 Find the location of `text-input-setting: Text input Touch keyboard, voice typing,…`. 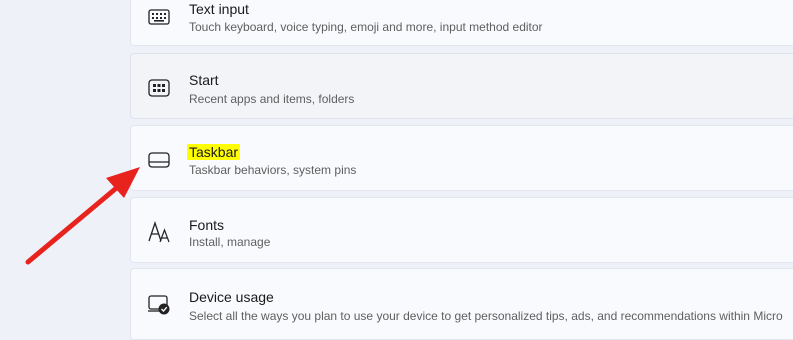

text-input-setting: Text input Touch keyboard, voice typing,… is located at coordinates (461, 23).